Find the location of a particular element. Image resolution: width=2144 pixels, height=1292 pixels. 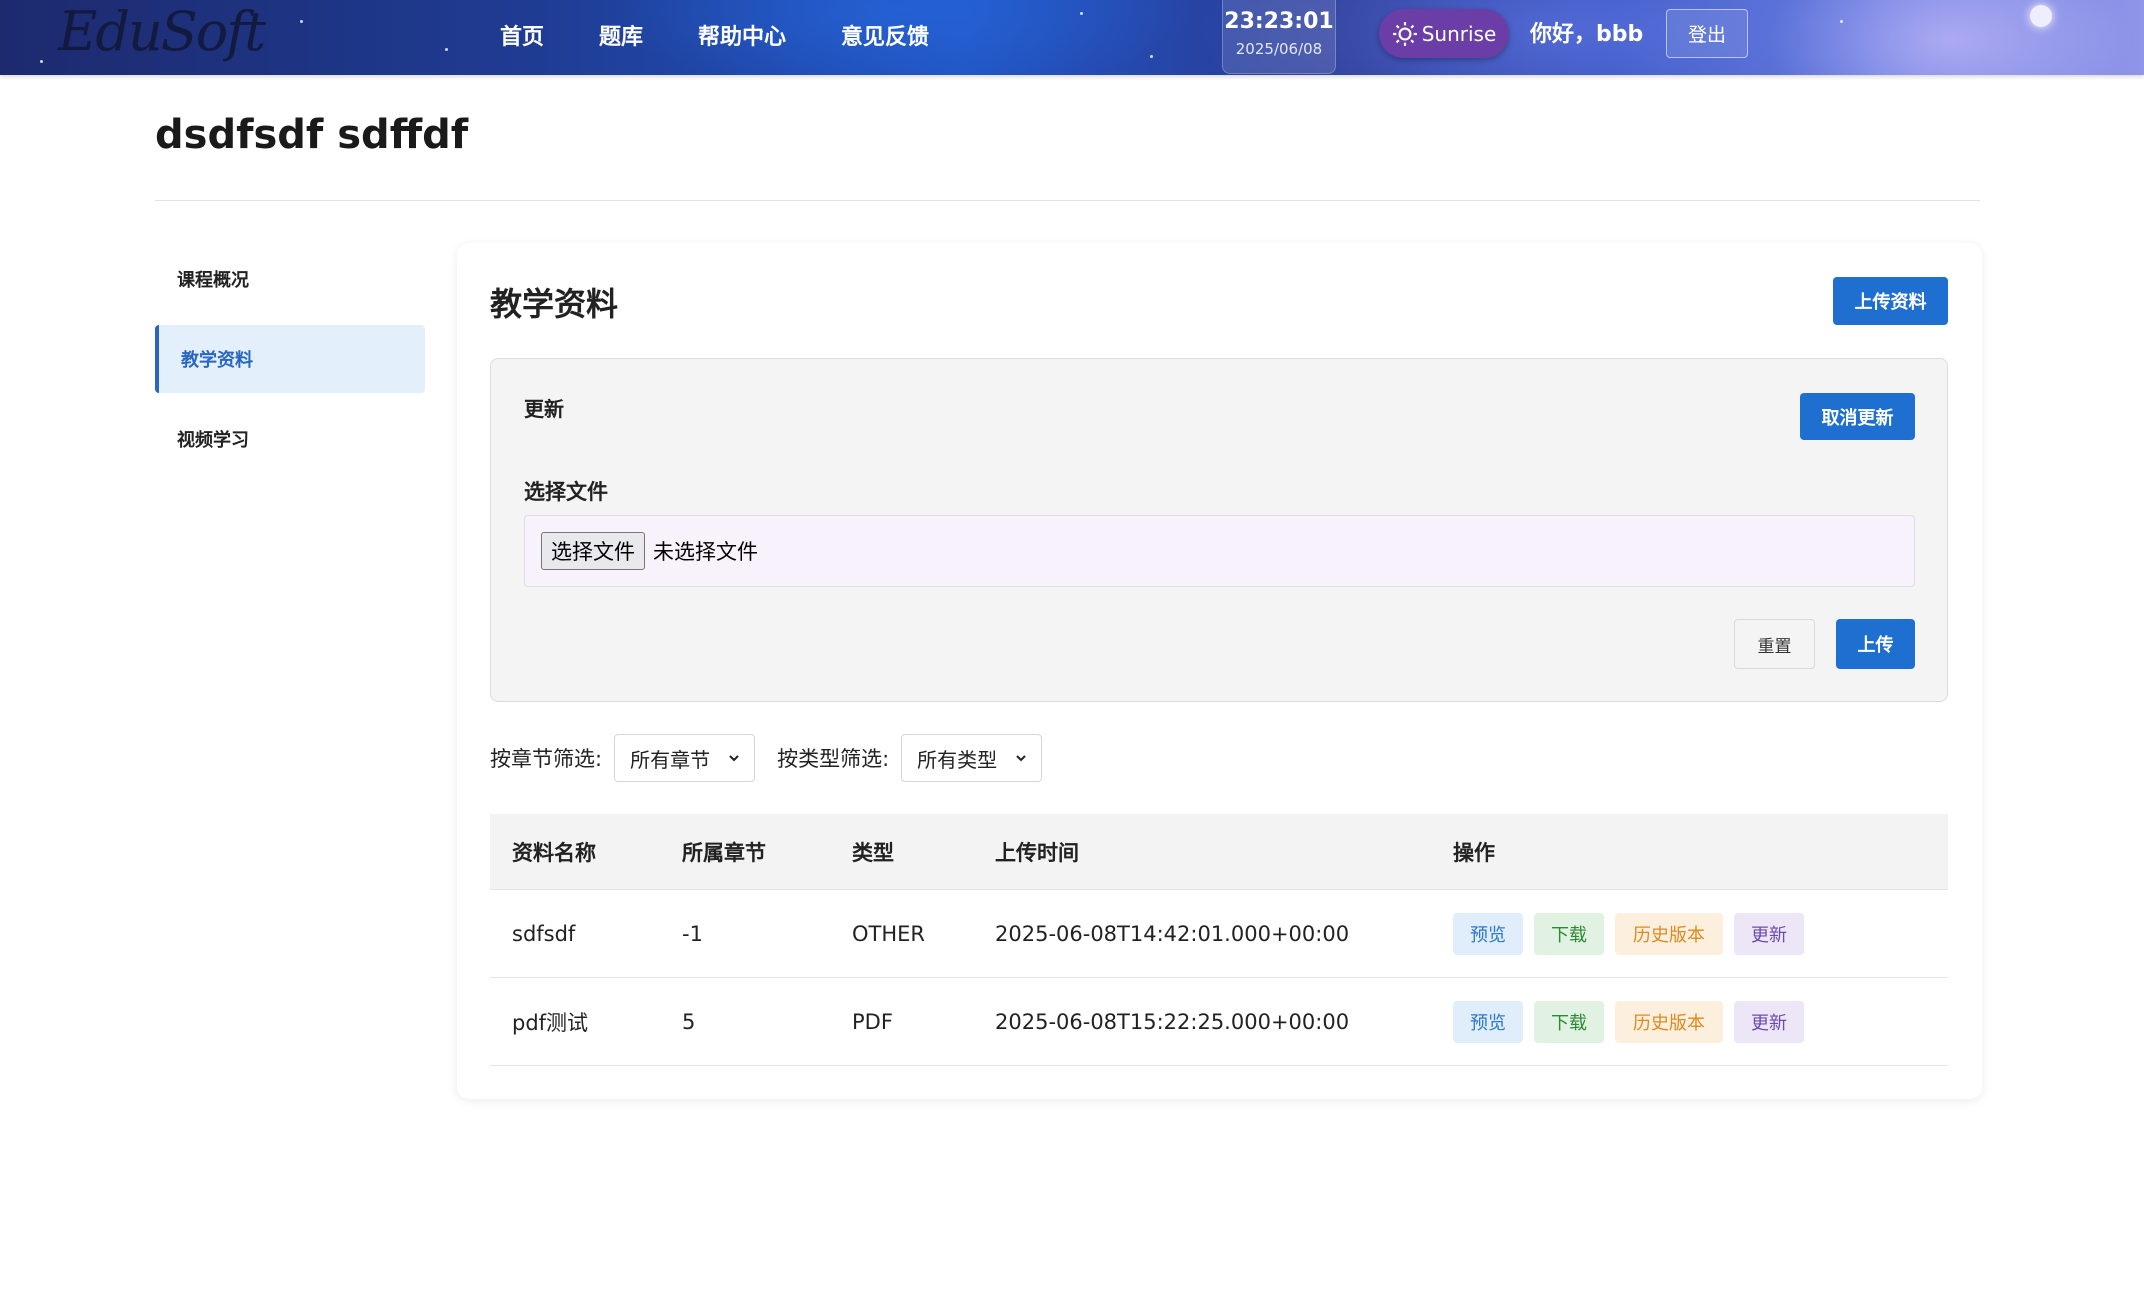

chapter-filter-label: 按章节筛选: is located at coordinates (546, 759).